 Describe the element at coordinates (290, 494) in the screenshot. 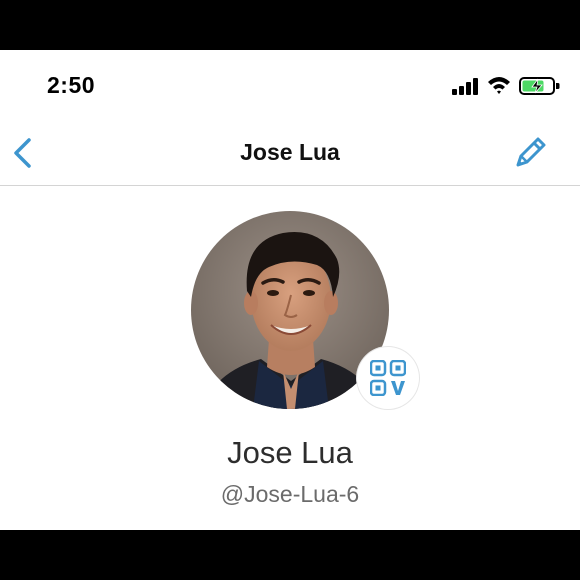

I see `profile-handle: @Jose-Lua-6` at that location.